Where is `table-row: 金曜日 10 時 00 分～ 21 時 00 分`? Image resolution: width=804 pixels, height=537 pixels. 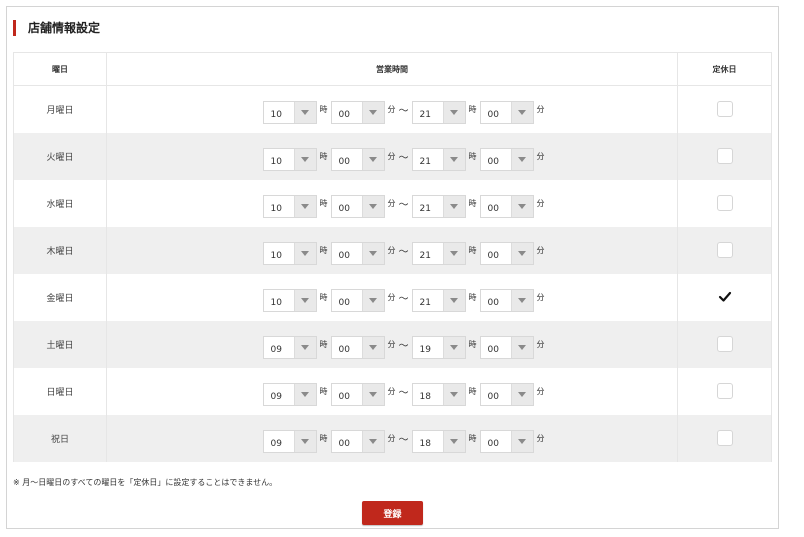 table-row: 金曜日 10 時 00 分～ 21 時 00 分 is located at coordinates (392, 297).